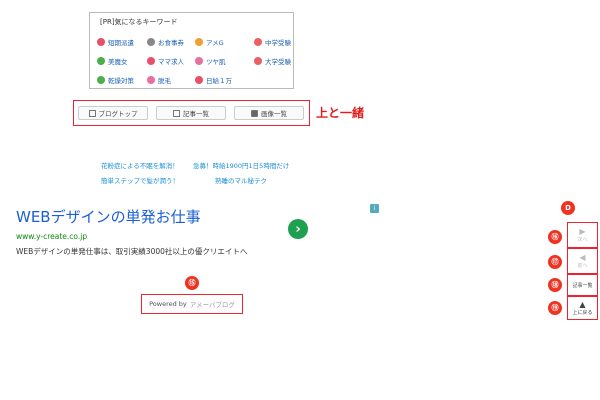 The image size is (600, 400). Describe the element at coordinates (196, 114) in the screenshot. I see `article-list-label: 記事一覧` at that location.